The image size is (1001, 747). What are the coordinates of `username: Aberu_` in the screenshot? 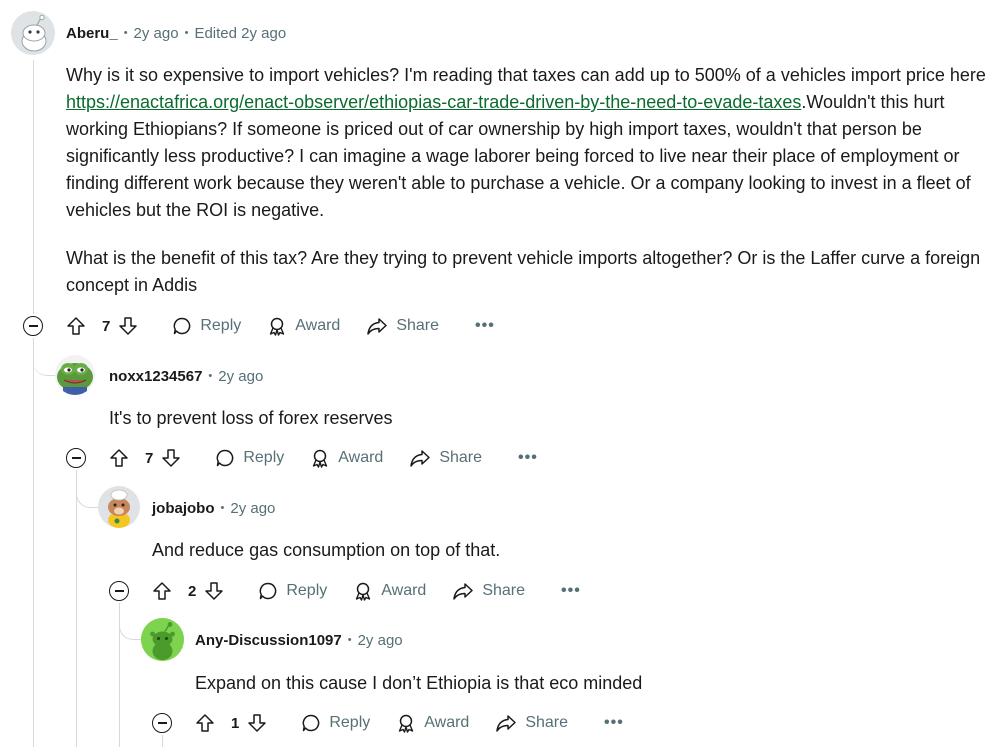 It's located at (92, 33).